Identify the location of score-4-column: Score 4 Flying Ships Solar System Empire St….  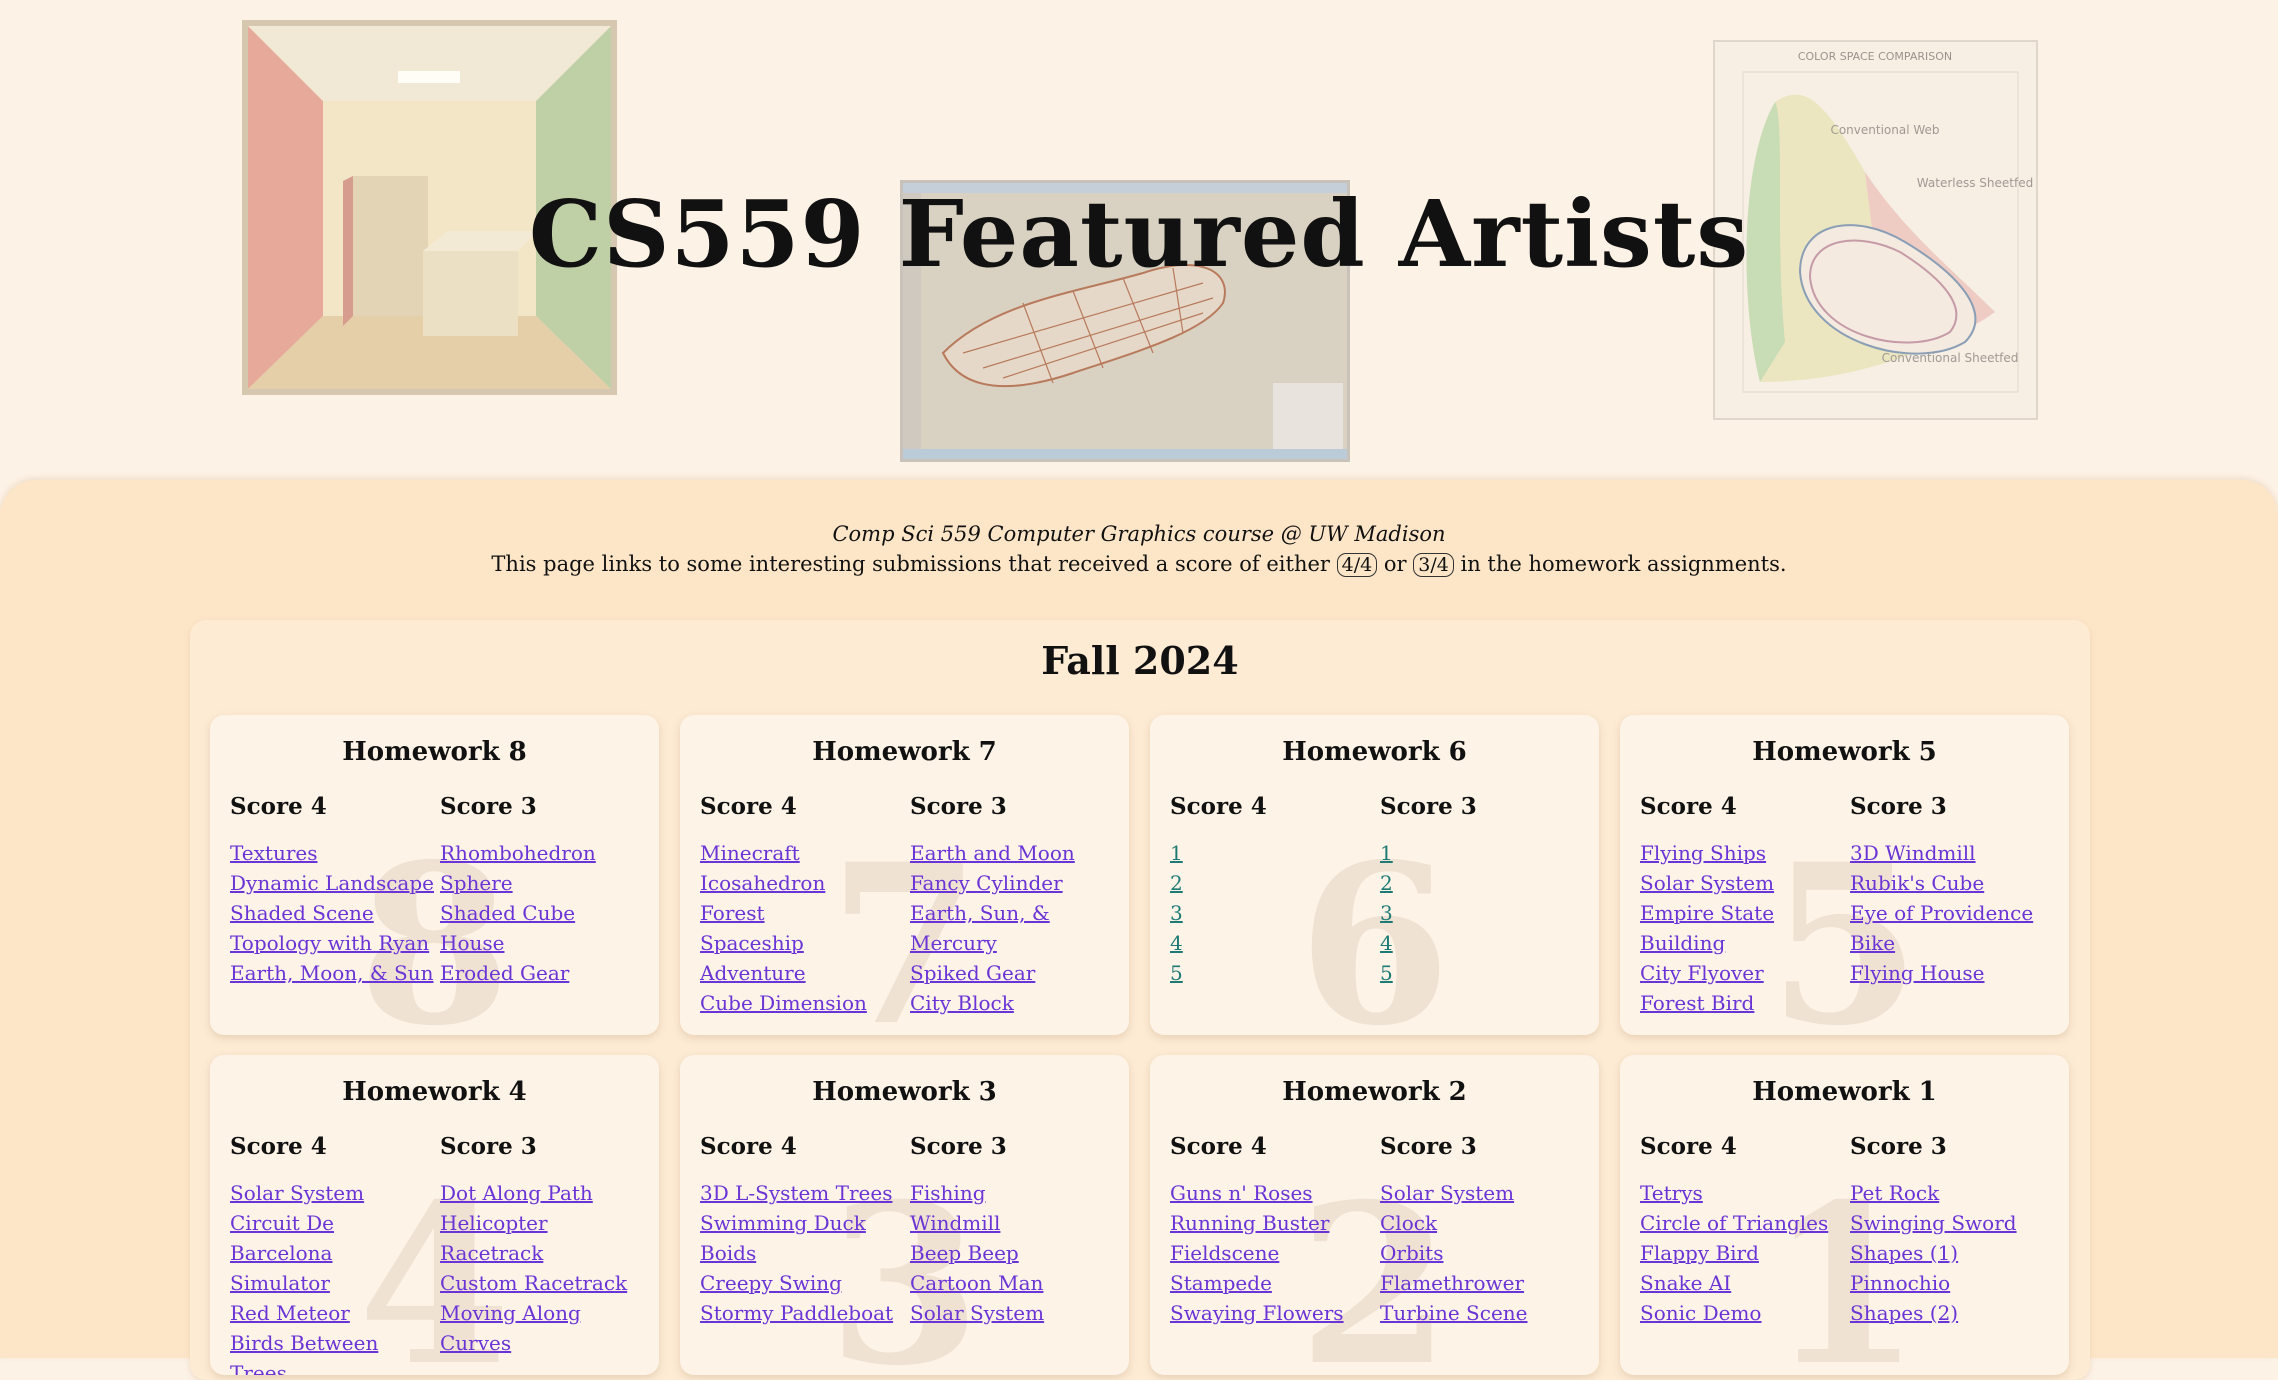
(1745, 905).